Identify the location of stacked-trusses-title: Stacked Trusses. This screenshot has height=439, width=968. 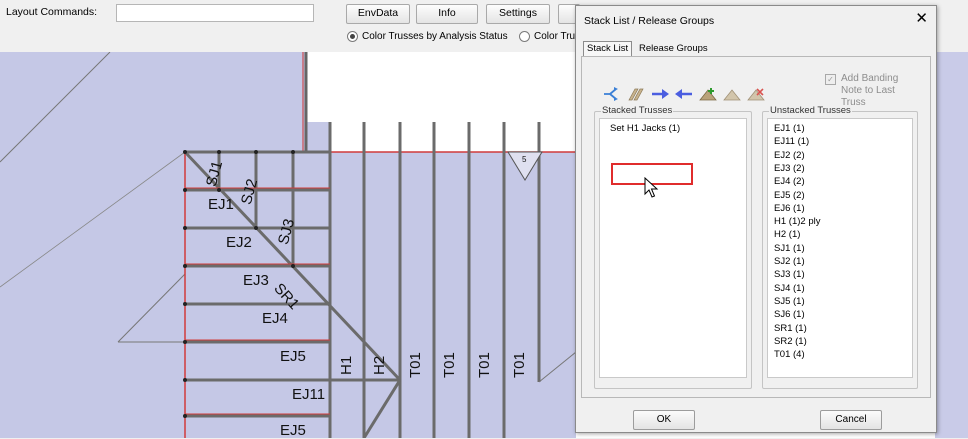
(637, 110).